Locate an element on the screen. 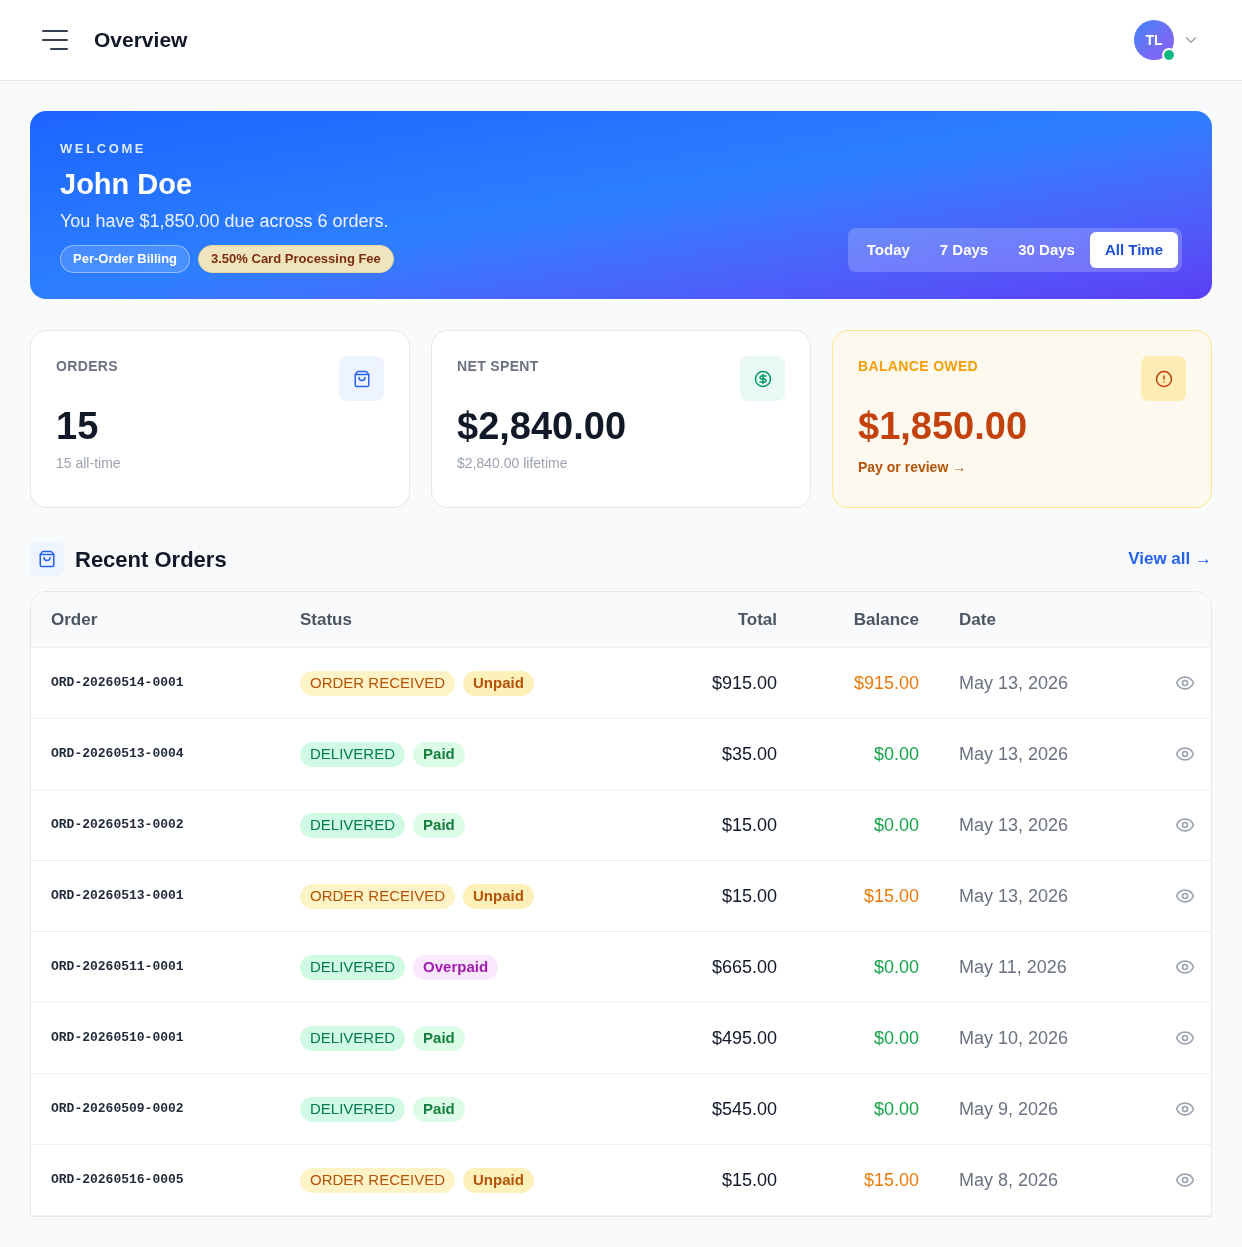  order-id: ORD-20260509-0002 is located at coordinates (118, 1109).